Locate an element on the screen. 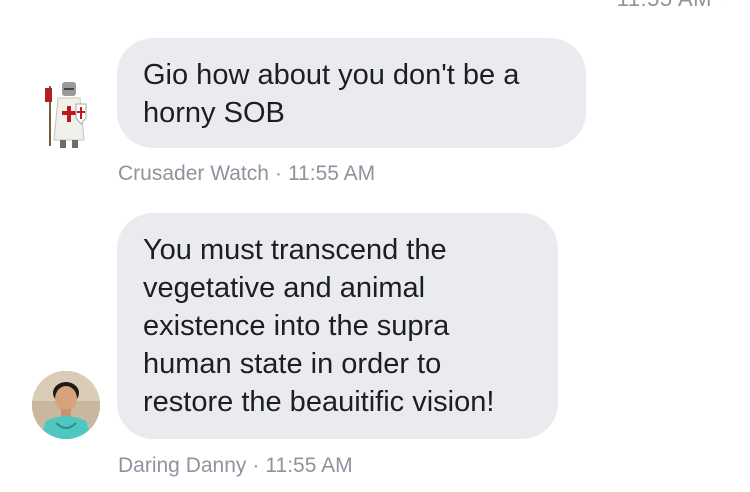 Image resolution: width=750 pixels, height=492 pixels. previous-message-timestamp: 11:55 AM is located at coordinates (664, 6).